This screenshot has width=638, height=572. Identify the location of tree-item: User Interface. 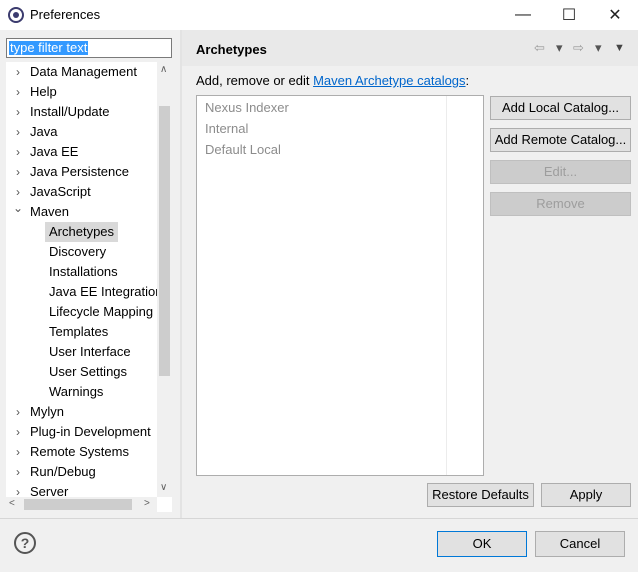
(89, 352).